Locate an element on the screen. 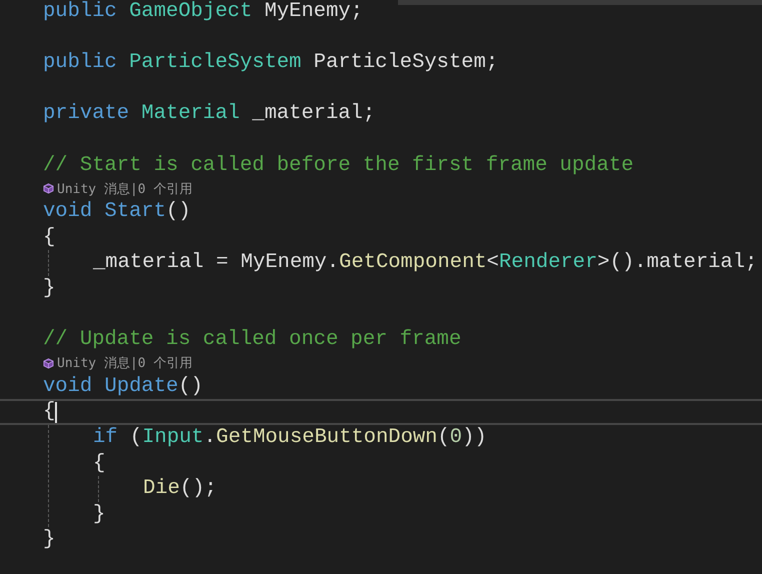 The height and width of the screenshot is (574, 762). code-line: public ParticleSystem ParticleSystem; is located at coordinates (270, 63).